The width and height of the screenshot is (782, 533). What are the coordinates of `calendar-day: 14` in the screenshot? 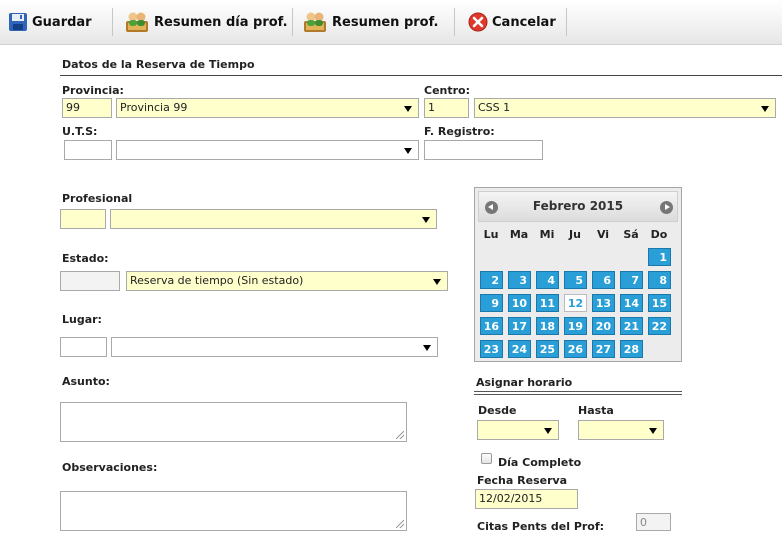 It's located at (631, 303).